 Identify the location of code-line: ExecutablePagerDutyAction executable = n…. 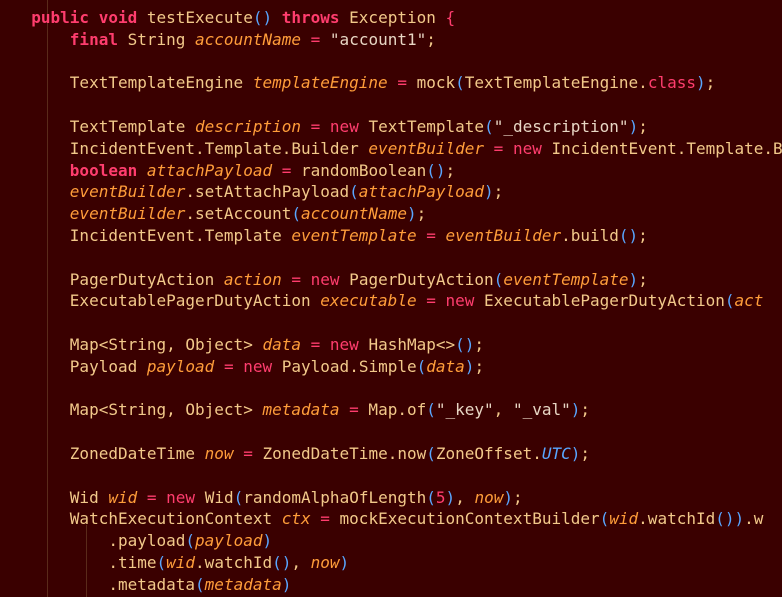
(397, 301).